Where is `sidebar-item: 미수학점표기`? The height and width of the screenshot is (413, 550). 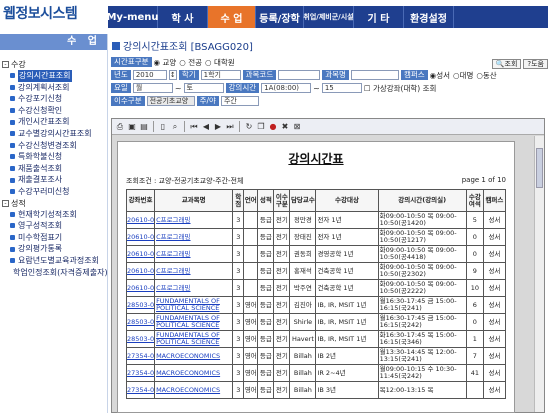 sidebar-item: 미수학점표기 is located at coordinates (54, 238).